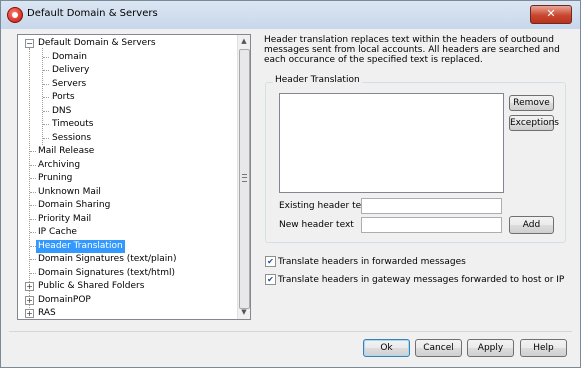 This screenshot has height=368, width=581. Describe the element at coordinates (244, 41) in the screenshot. I see `scroll-up-icon: ▲` at that location.